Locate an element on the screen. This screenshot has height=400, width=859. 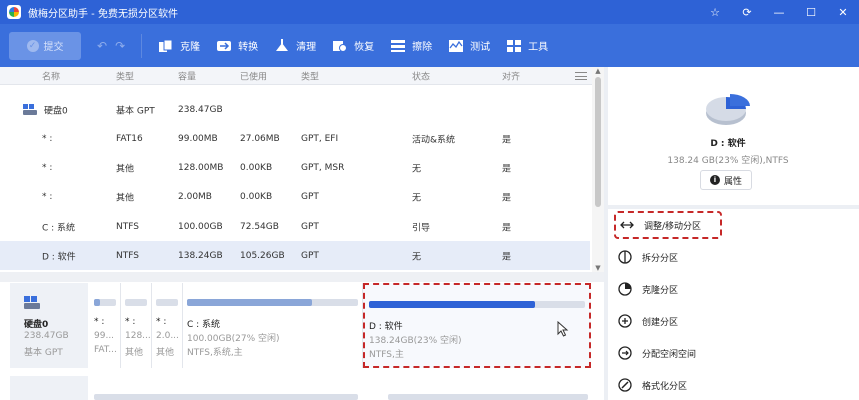
disk-card is located at coordinates (49, 388).